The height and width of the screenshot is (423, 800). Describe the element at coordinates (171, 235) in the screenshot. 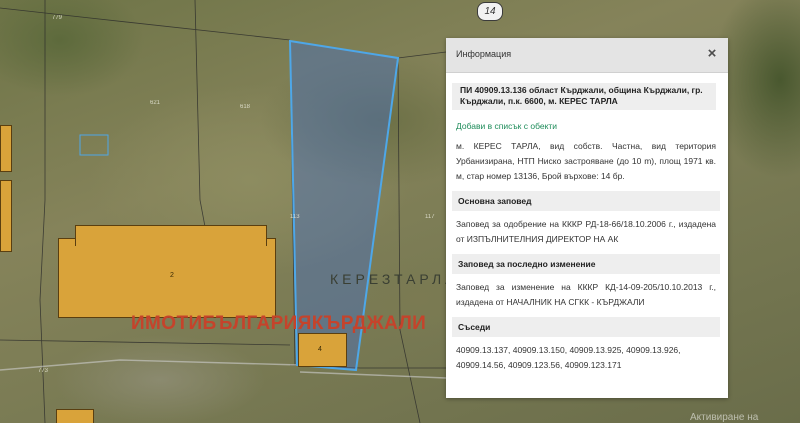

I see `building-main-annex` at that location.